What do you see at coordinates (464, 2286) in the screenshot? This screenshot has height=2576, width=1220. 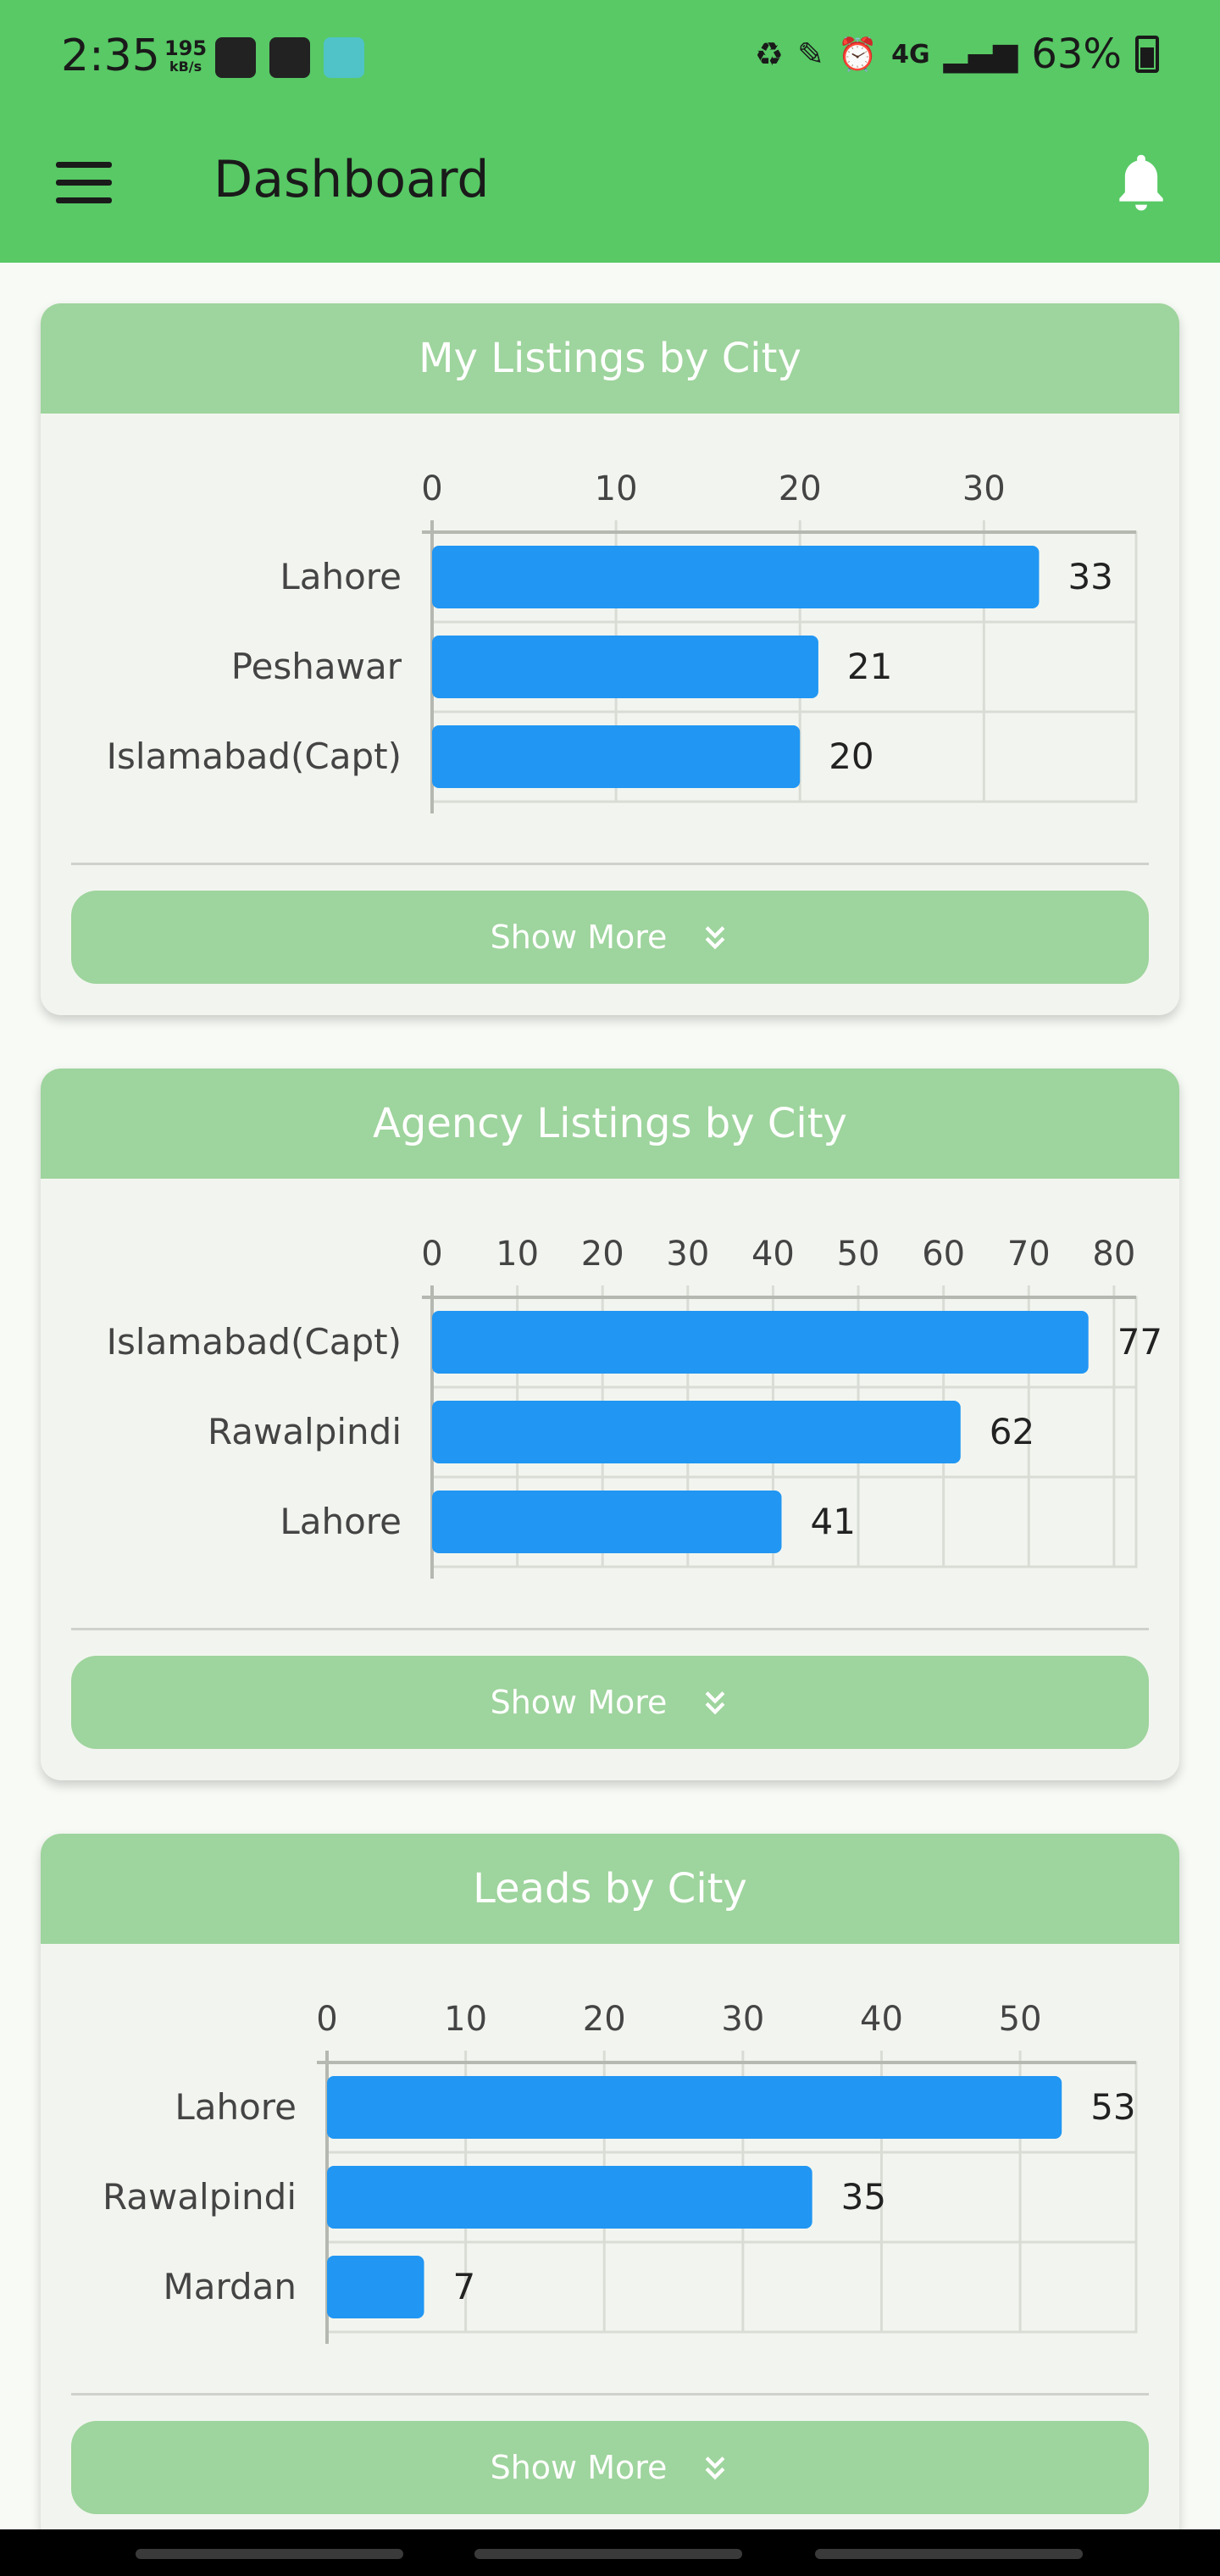 I see `data-label: 7` at bounding box center [464, 2286].